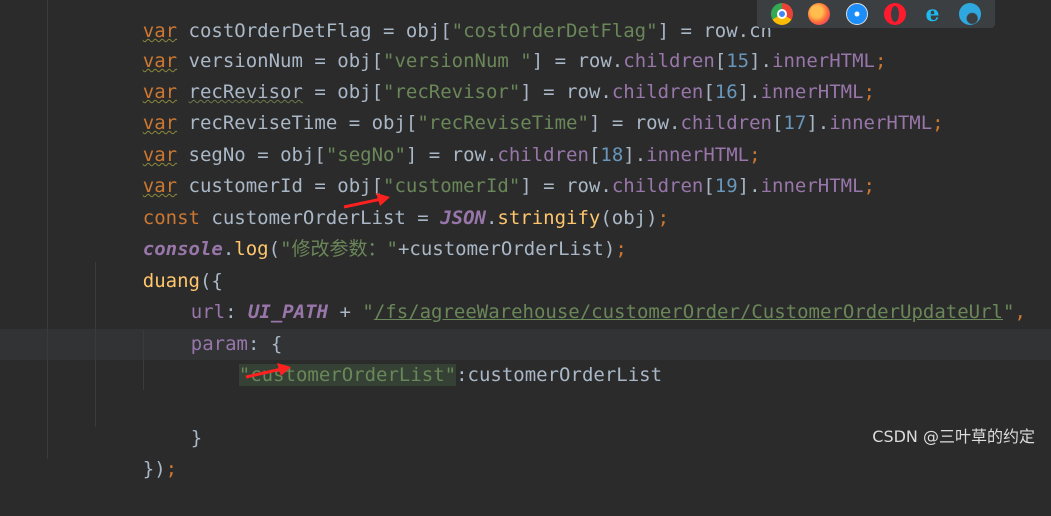 The height and width of the screenshot is (516, 1051). Describe the element at coordinates (970, 14) in the screenshot. I see `edge-icon` at that location.